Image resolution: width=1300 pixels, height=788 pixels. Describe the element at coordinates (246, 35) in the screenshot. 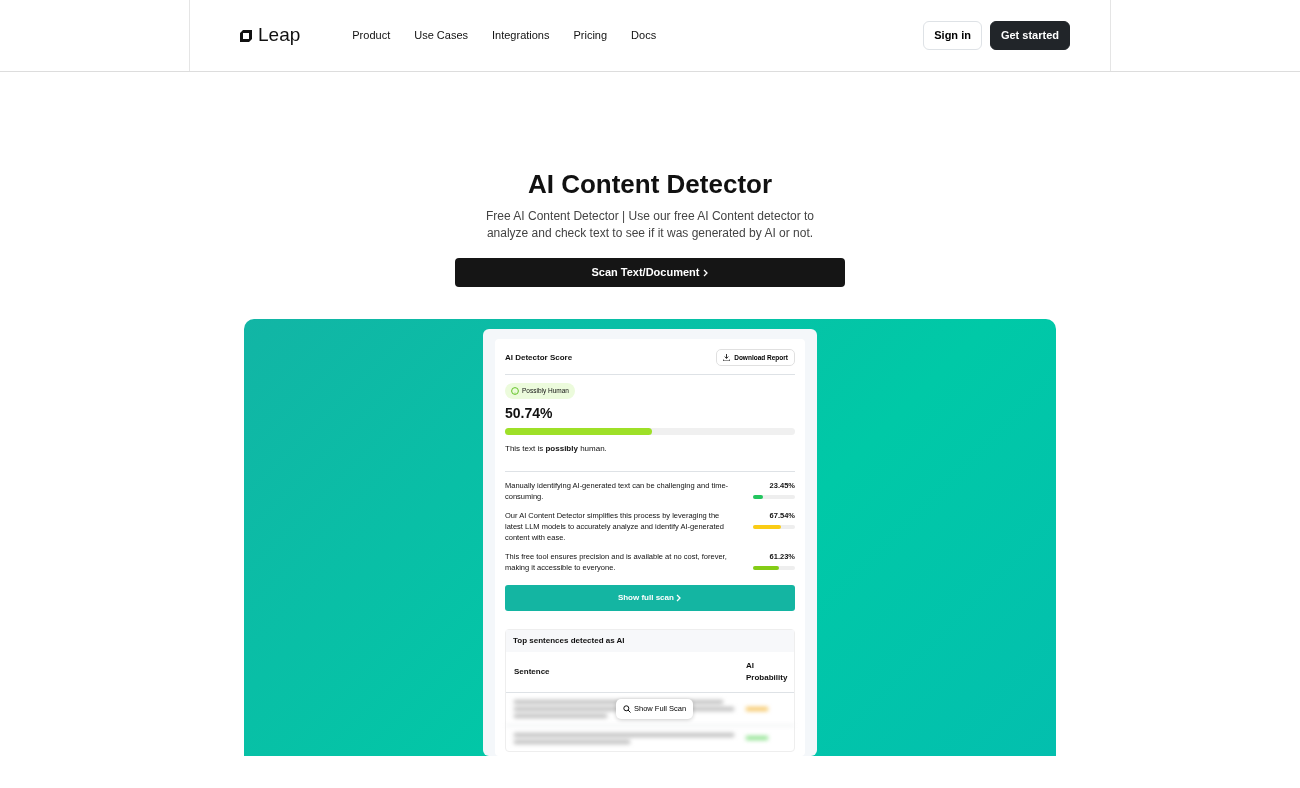

I see `logo-icon` at that location.